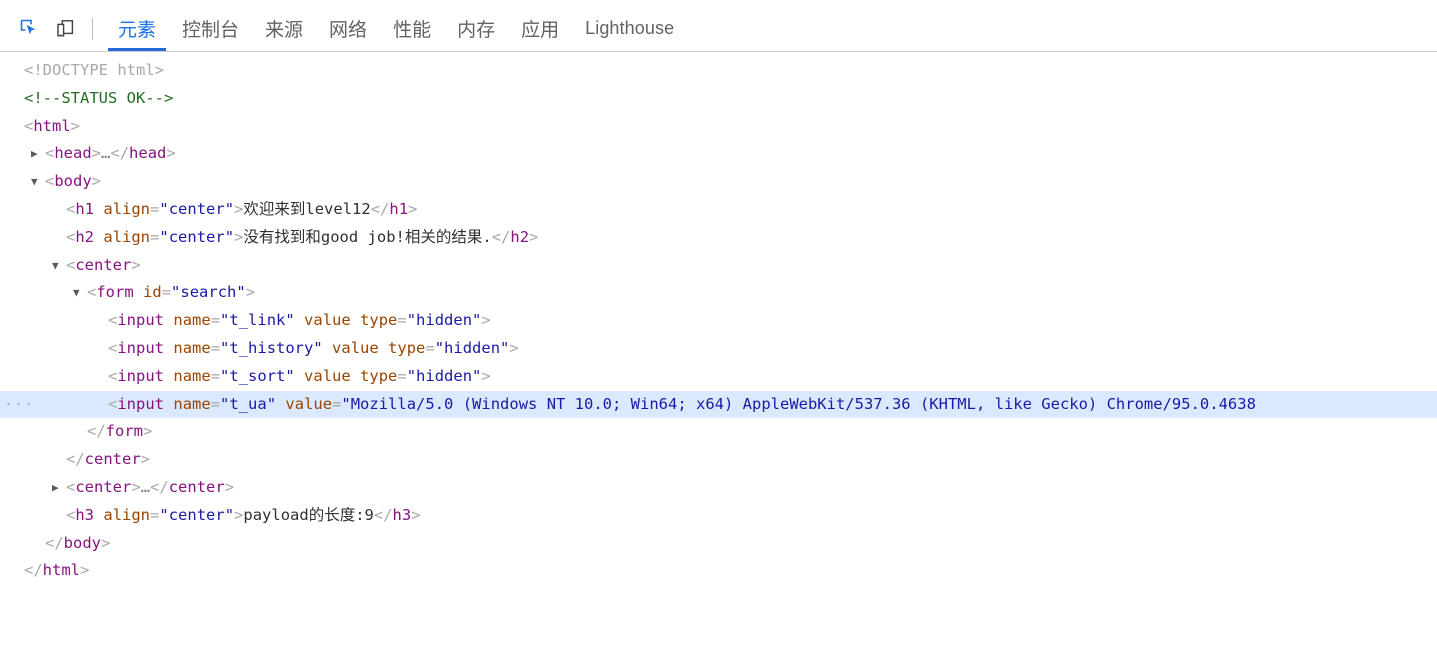 This screenshot has height=655, width=1437. I want to click on dom-node-row: ▼ <center>, so click(718, 266).